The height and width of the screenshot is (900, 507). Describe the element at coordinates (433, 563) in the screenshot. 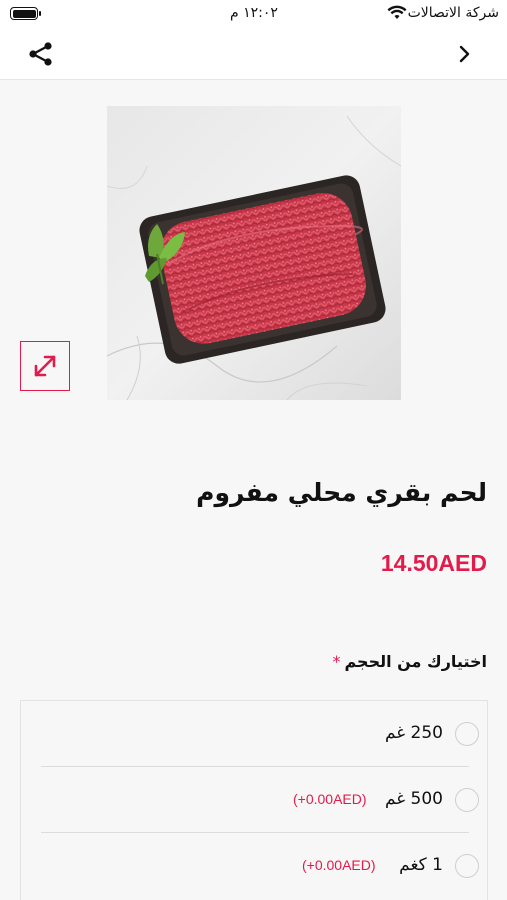

I see `product-price: 14.50AED` at that location.